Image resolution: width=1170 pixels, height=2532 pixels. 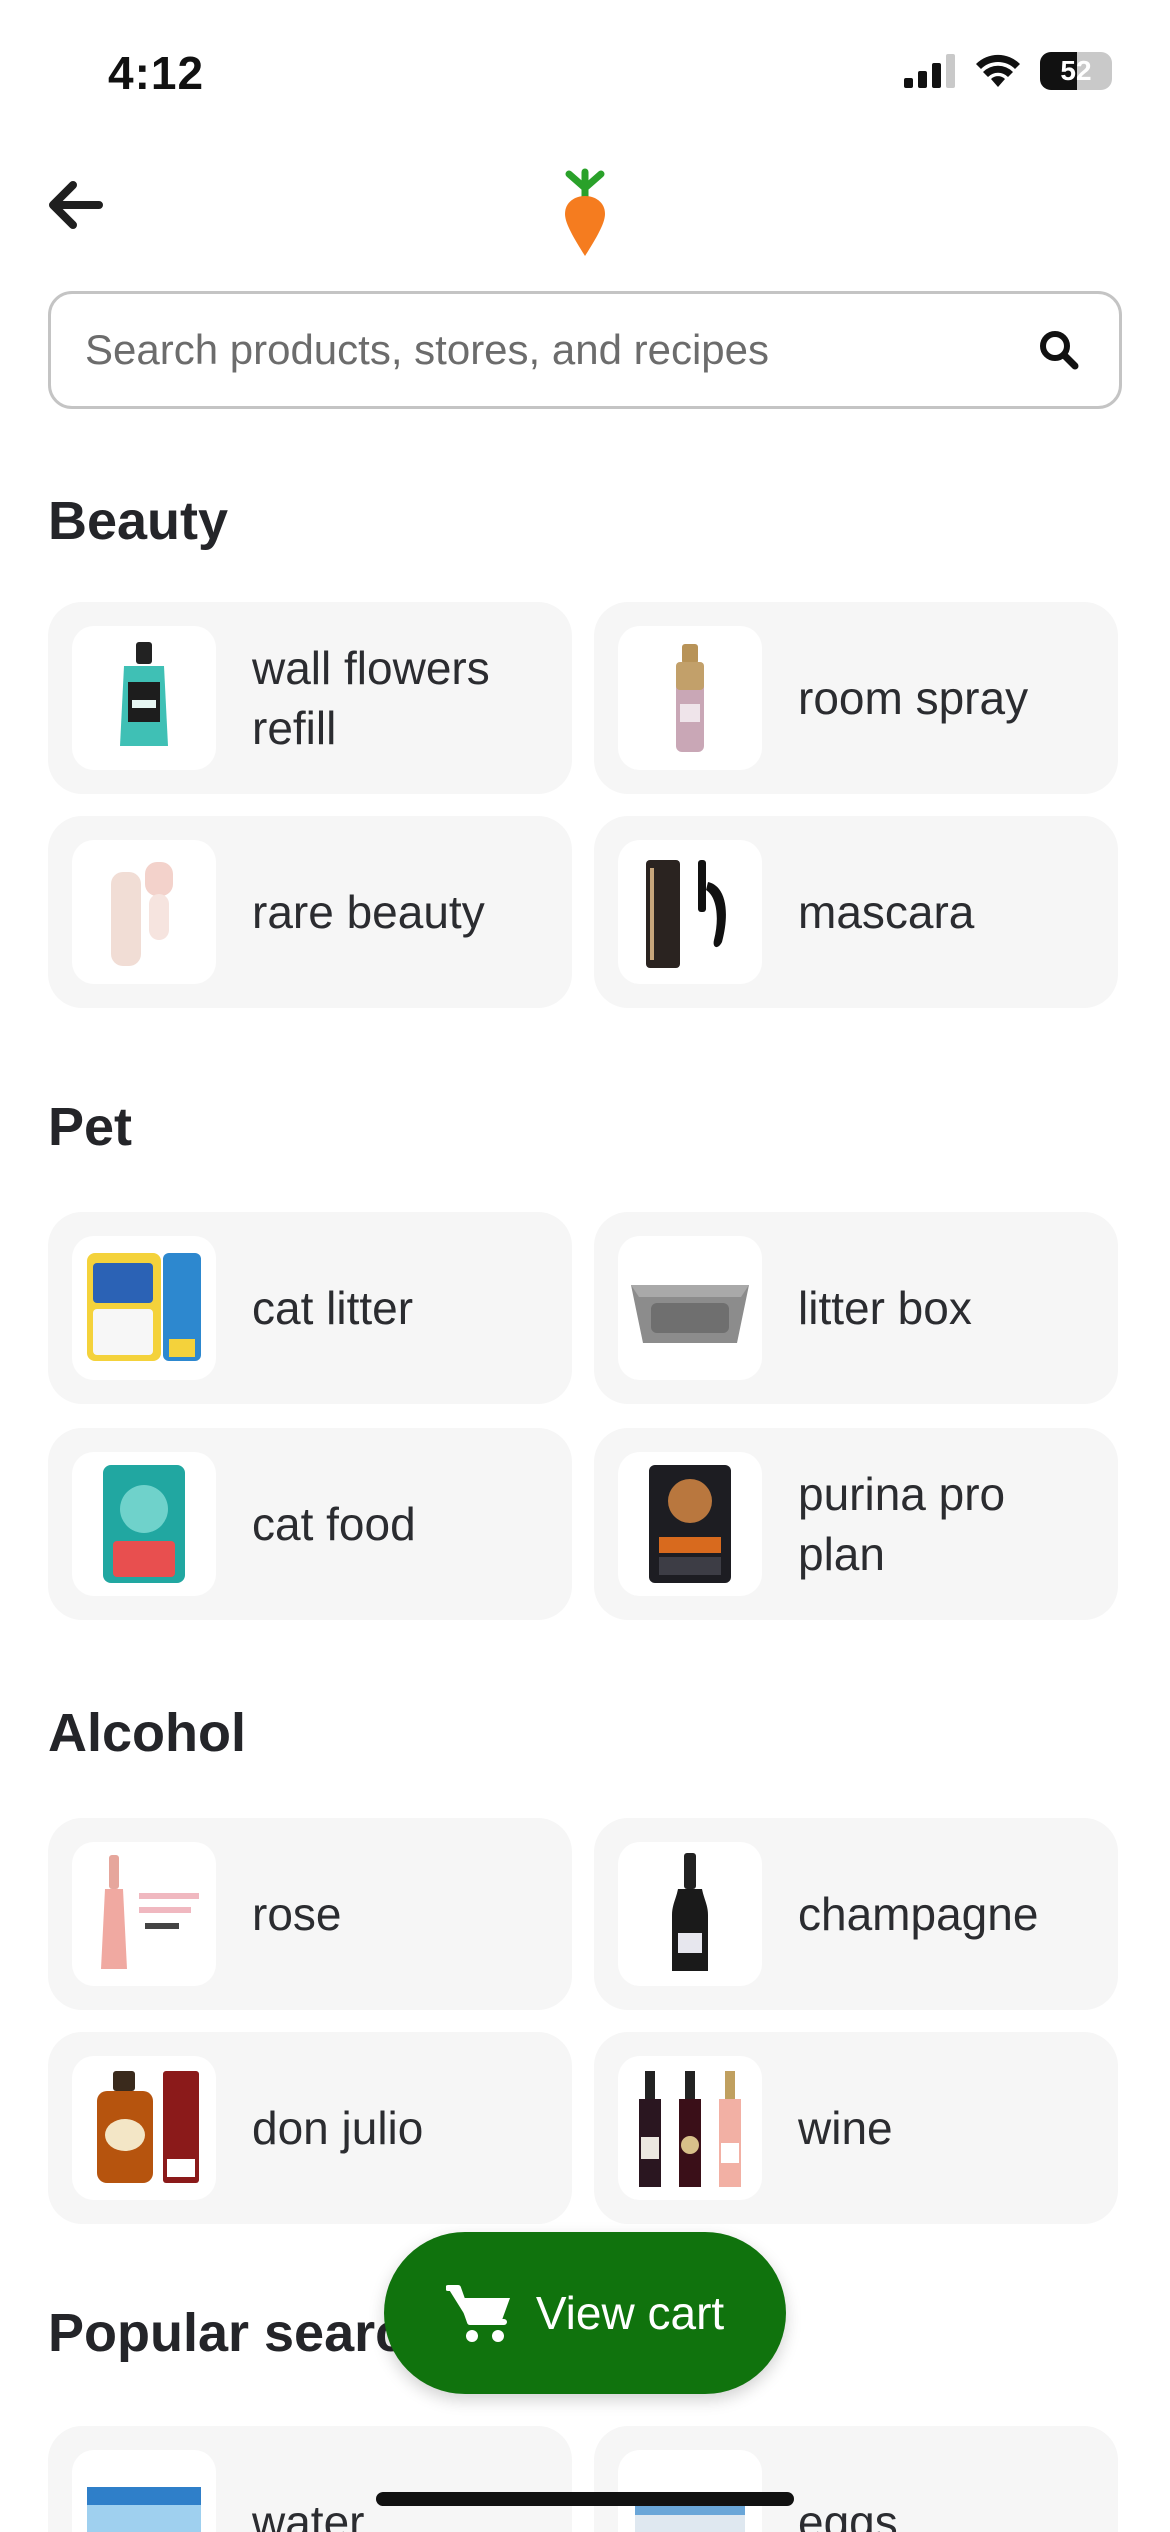 I want to click on litter-box-image, so click(x=690, y=1314).